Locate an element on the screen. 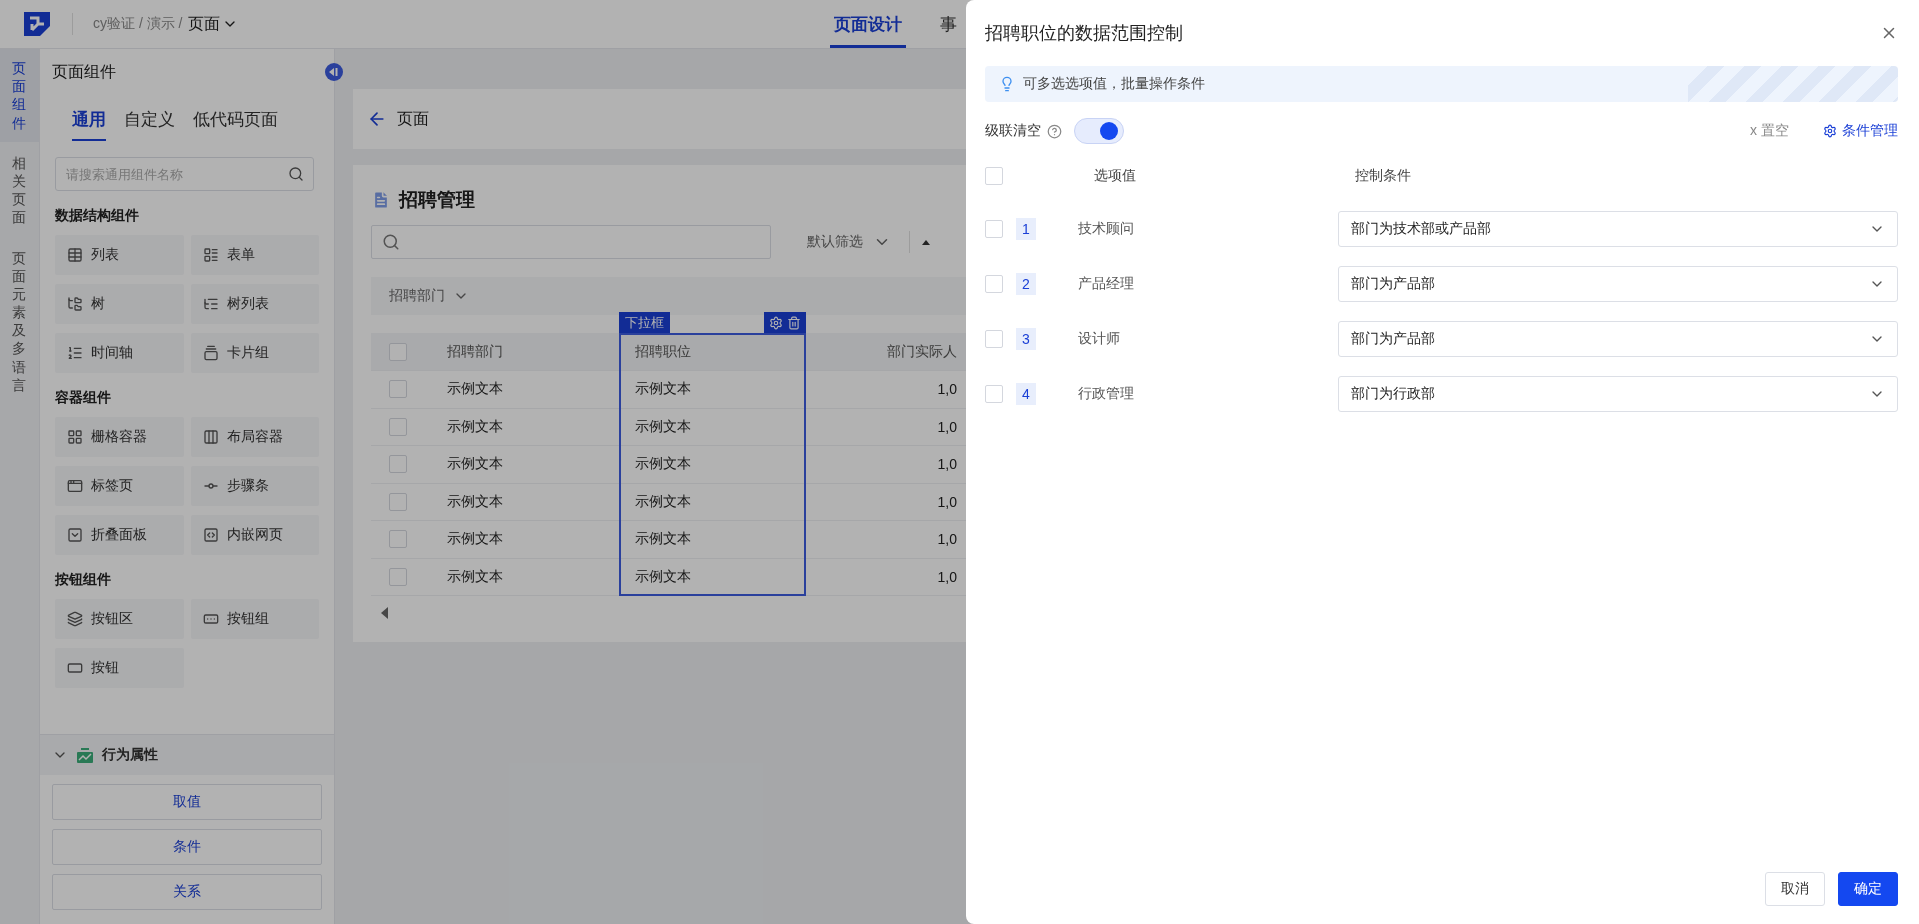  condition-manage-button: 条件管理 is located at coordinates (1860, 131).